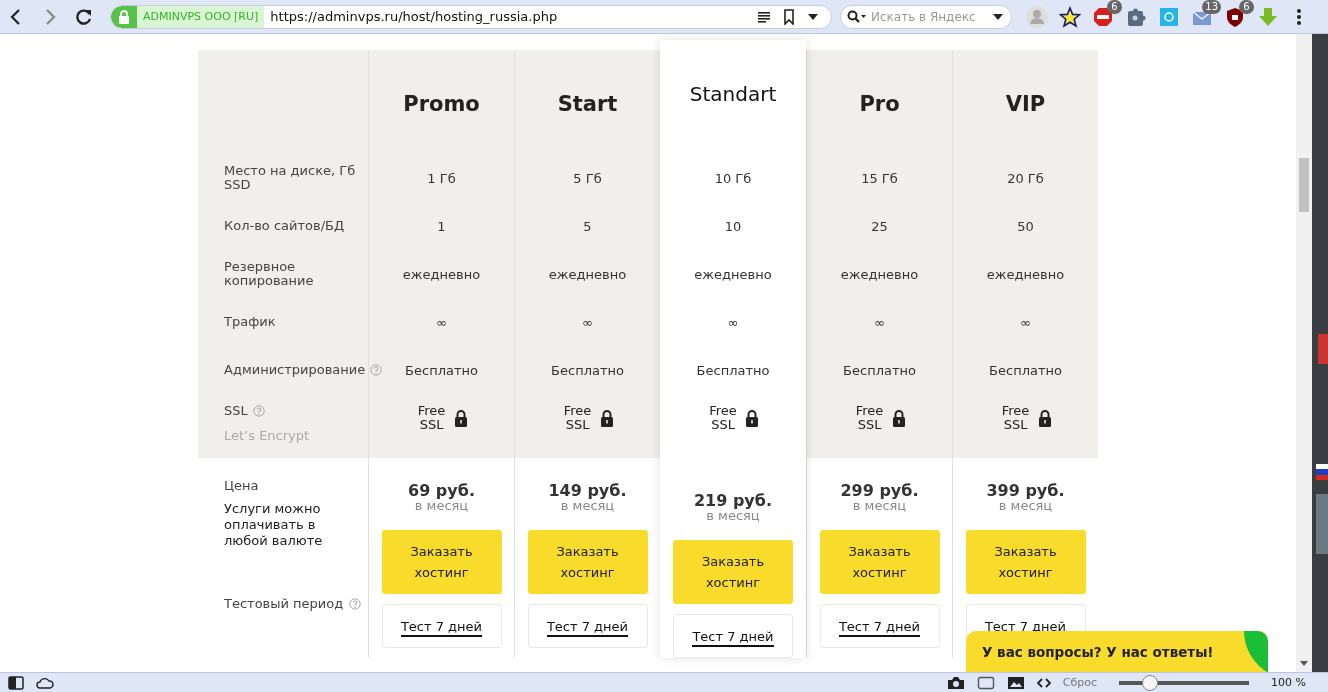 The image size is (1328, 692). What do you see at coordinates (879, 178) in the screenshot?
I see `table-cell: 15 Гб` at bounding box center [879, 178].